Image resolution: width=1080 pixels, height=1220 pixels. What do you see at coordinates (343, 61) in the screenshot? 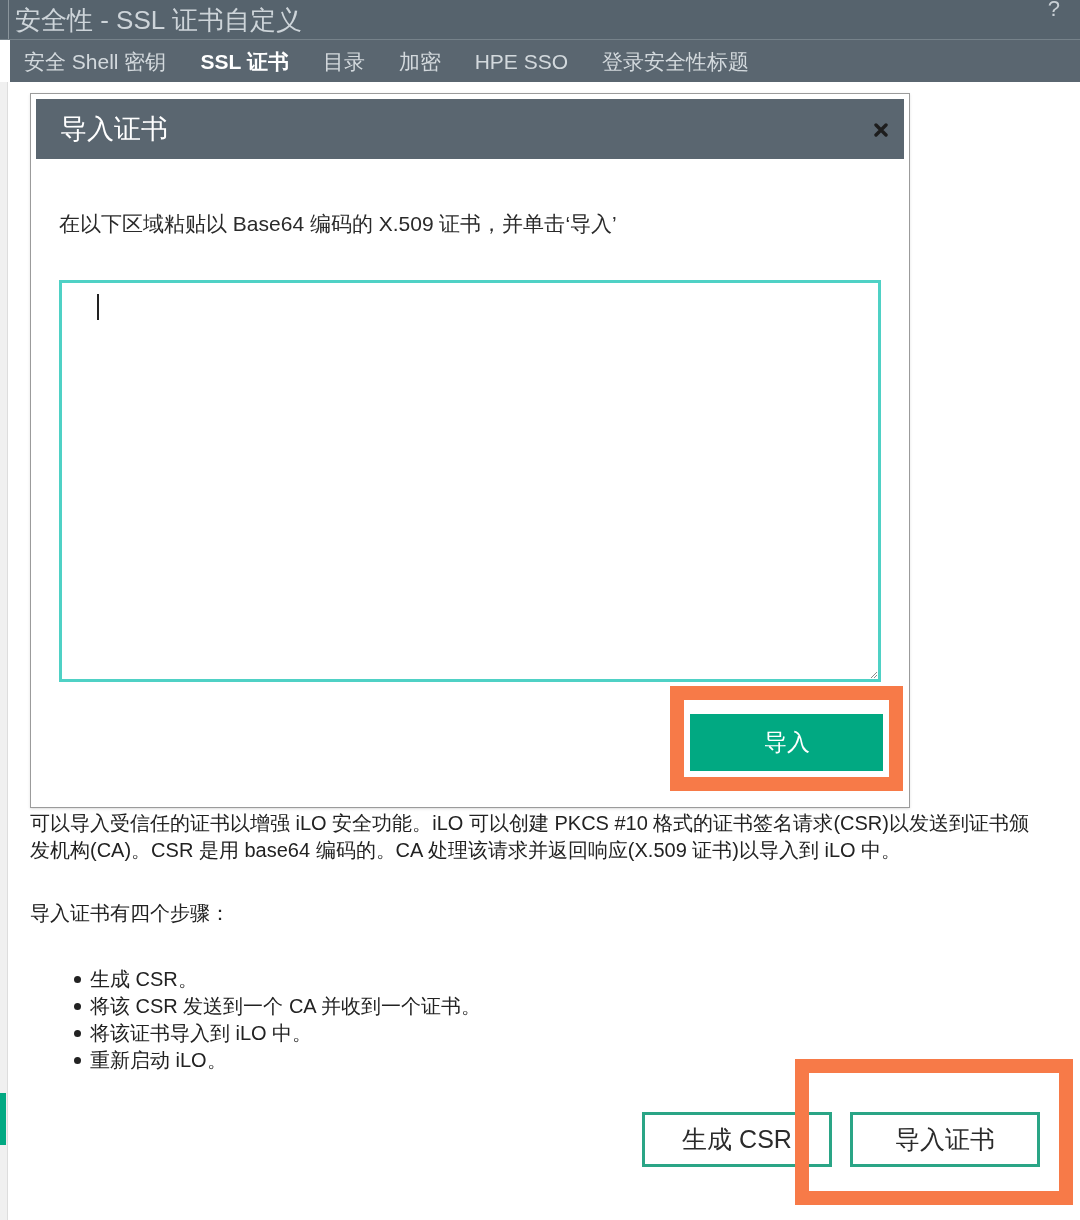
I see `tab: 目录` at bounding box center [343, 61].